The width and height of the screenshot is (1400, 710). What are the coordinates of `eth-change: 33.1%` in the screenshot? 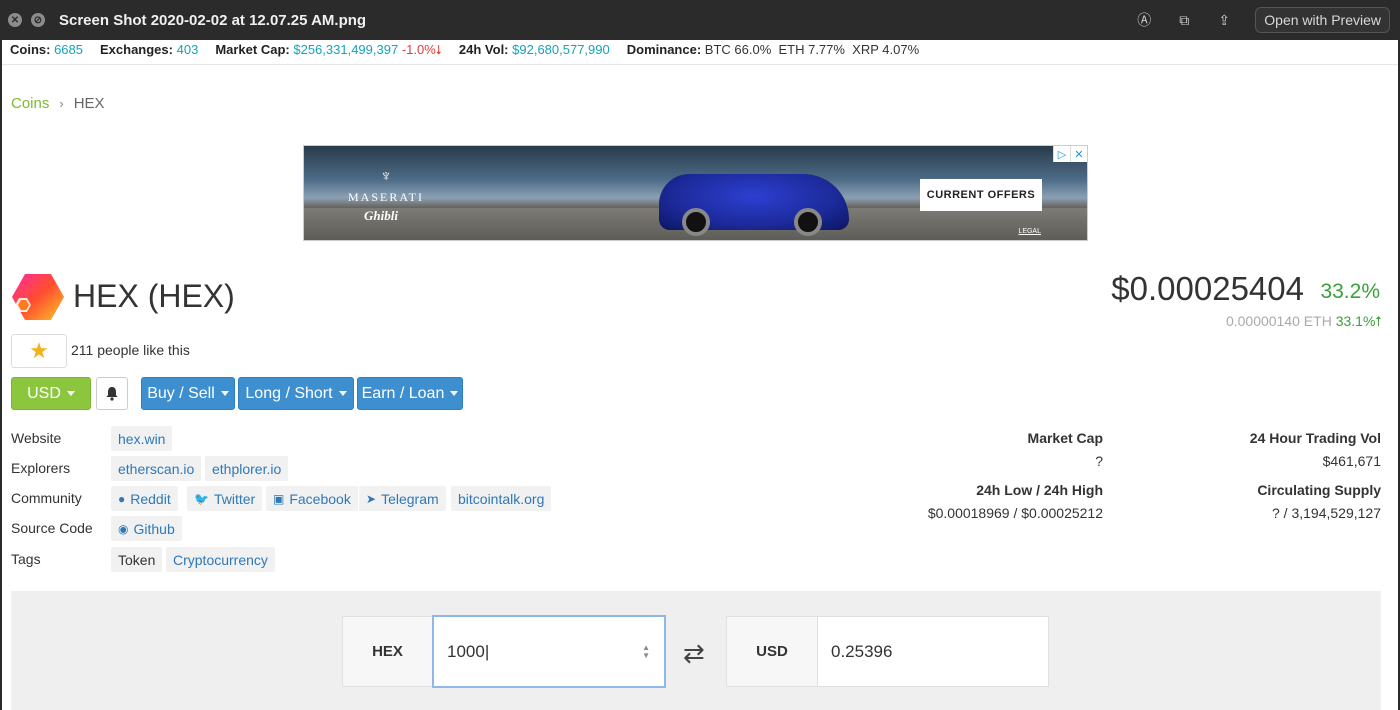 It's located at (1355, 321).